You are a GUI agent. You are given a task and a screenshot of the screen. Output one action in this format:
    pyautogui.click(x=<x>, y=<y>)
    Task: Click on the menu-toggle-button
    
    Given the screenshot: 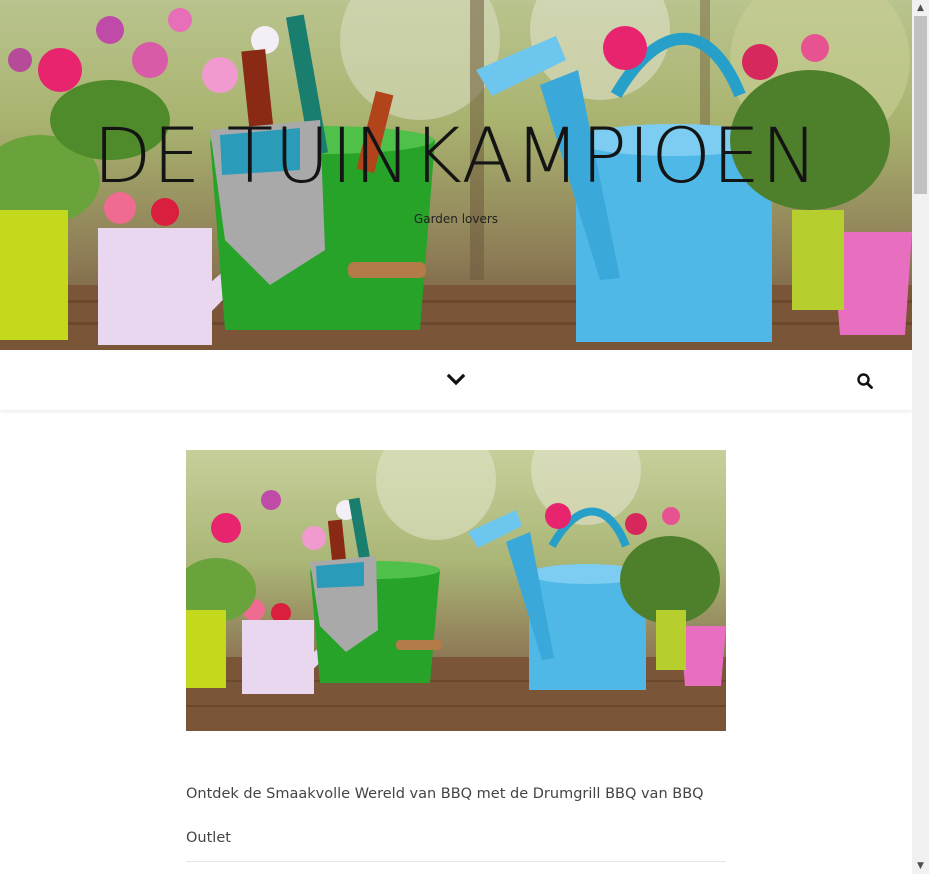 What is the action you would take?
    pyautogui.click(x=456, y=380)
    